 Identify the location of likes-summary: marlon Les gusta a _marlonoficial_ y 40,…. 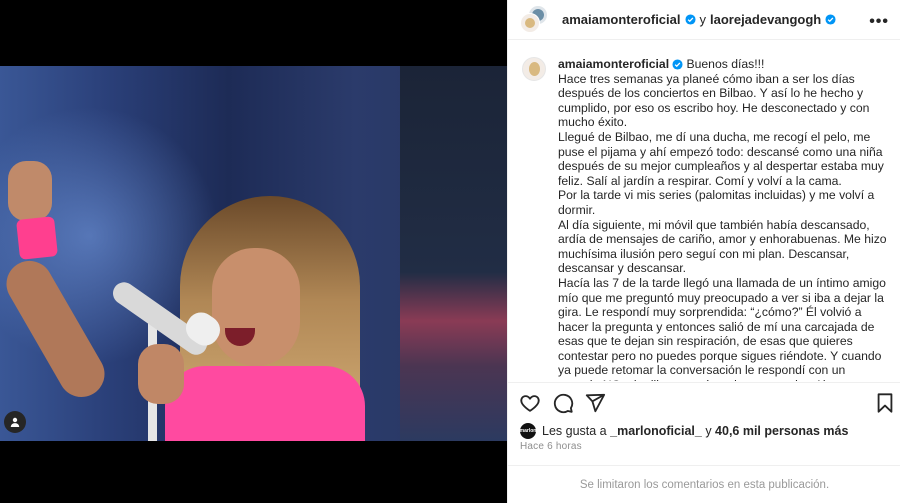
(684, 431).